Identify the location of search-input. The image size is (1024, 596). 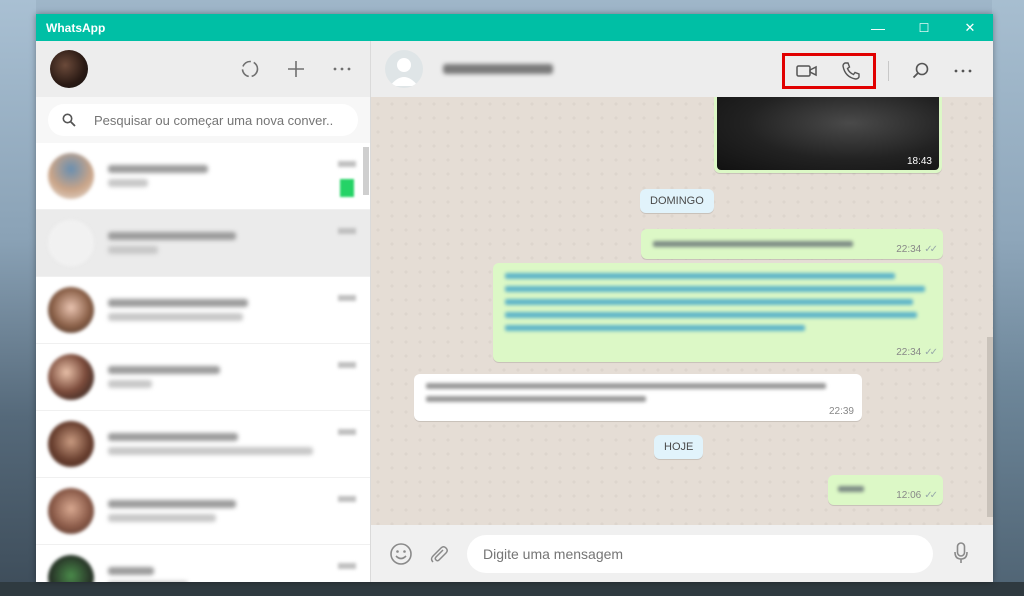
(214, 120).